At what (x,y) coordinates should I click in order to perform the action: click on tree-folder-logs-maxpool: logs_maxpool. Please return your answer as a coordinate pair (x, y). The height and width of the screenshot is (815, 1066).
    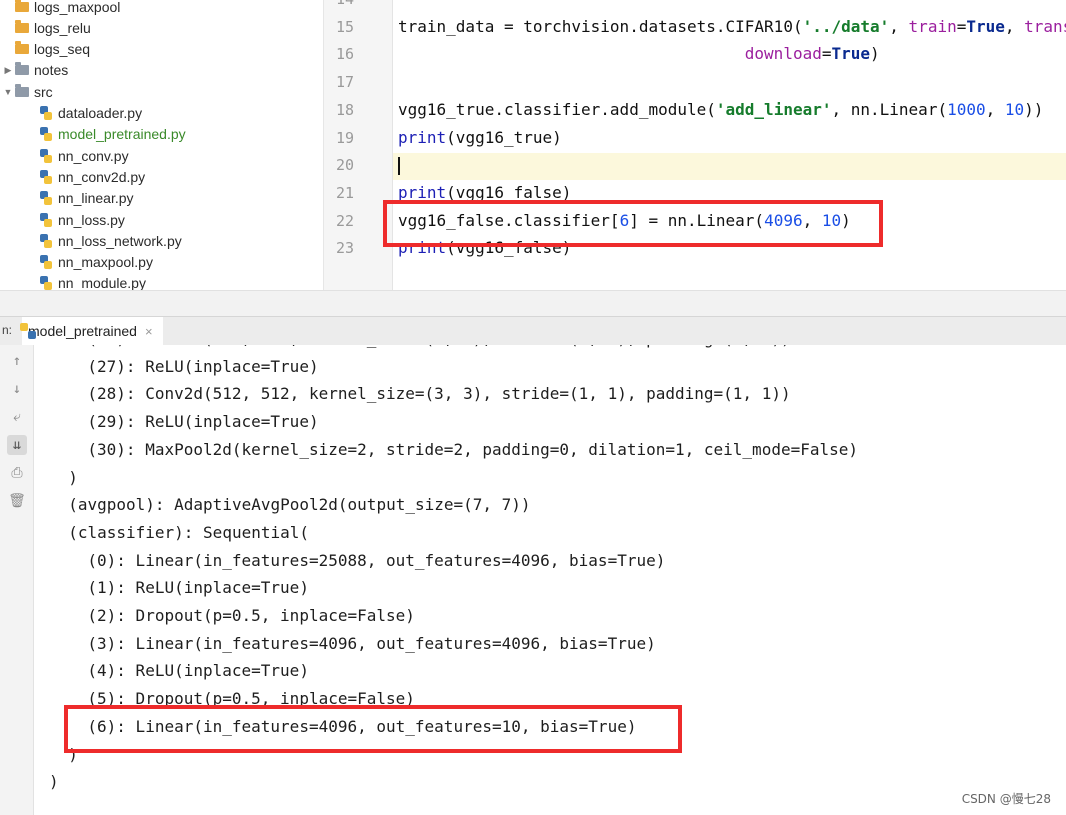
    Looking at the image, I should click on (161, 8).